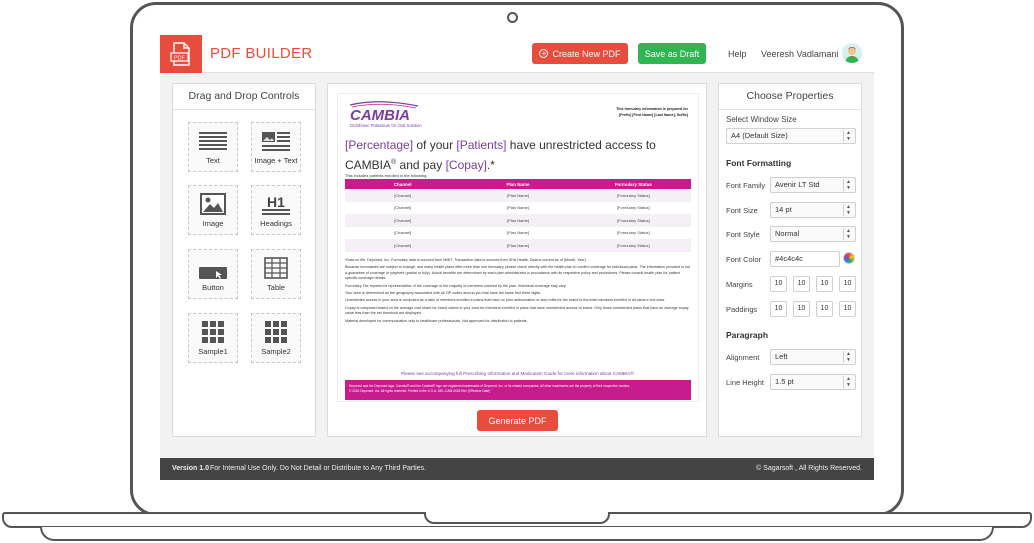 The width and height of the screenshot is (1034, 543). What do you see at coordinates (276, 268) in the screenshot?
I see `table-icon` at bounding box center [276, 268].